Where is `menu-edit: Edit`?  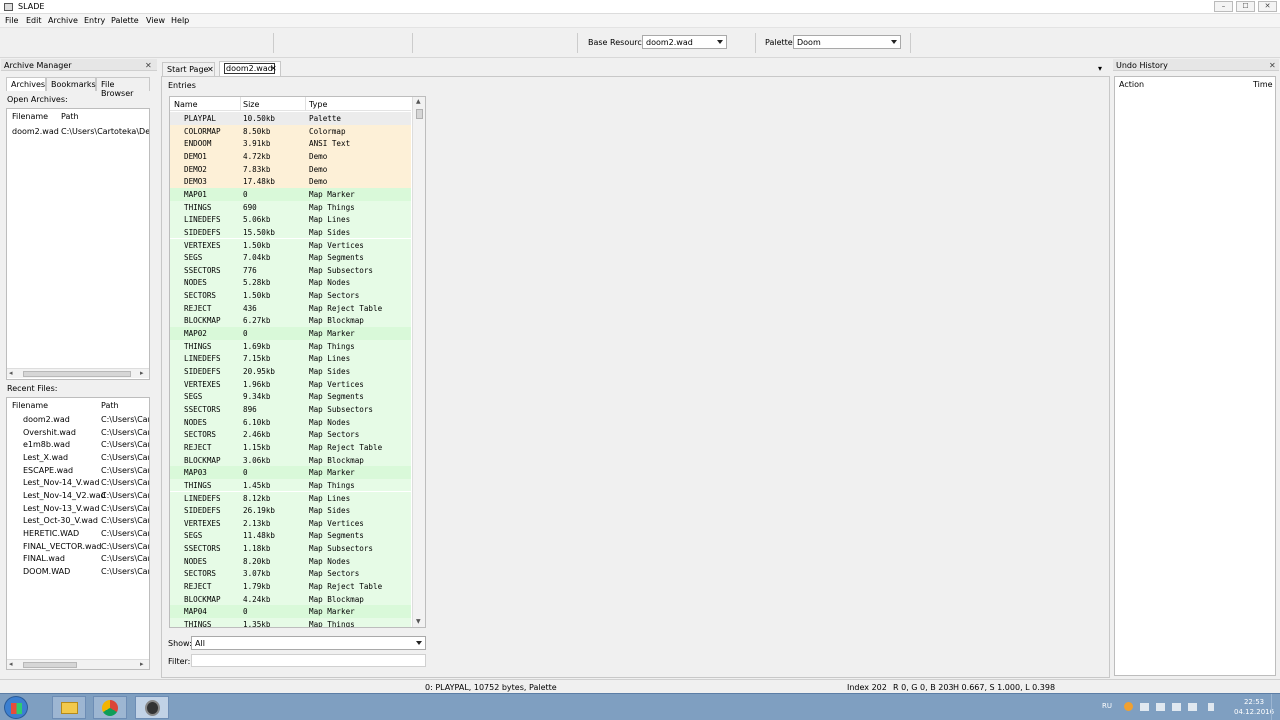
menu-edit: Edit is located at coordinates (34, 20).